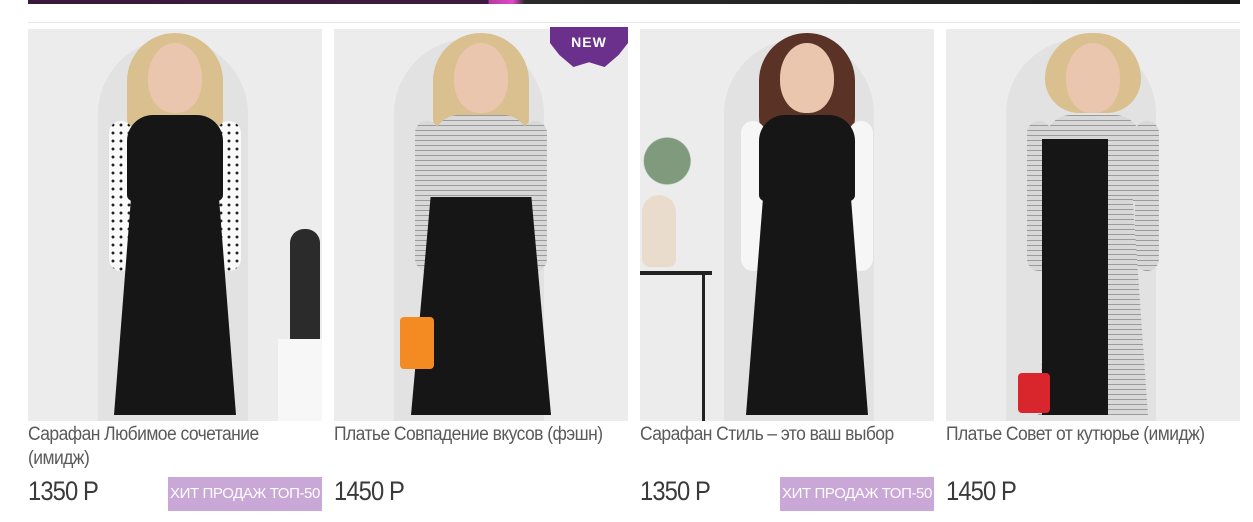 The width and height of the screenshot is (1253, 522). What do you see at coordinates (634, 2) in the screenshot?
I see `top-banner-strip` at bounding box center [634, 2].